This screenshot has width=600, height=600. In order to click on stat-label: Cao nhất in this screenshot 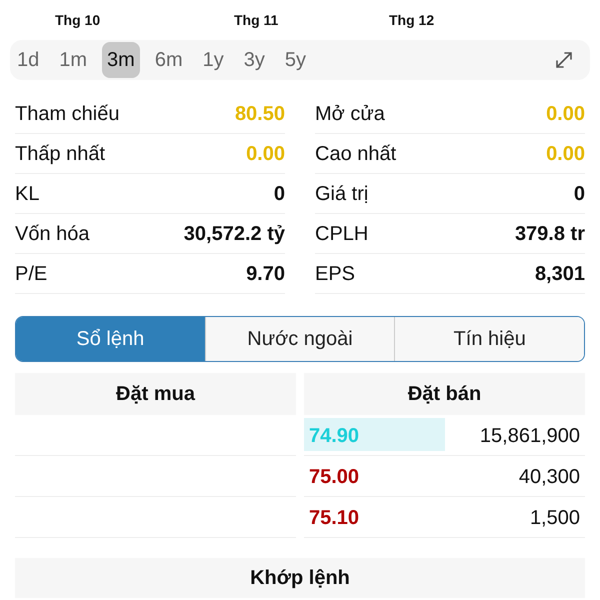, I will do `click(355, 154)`.